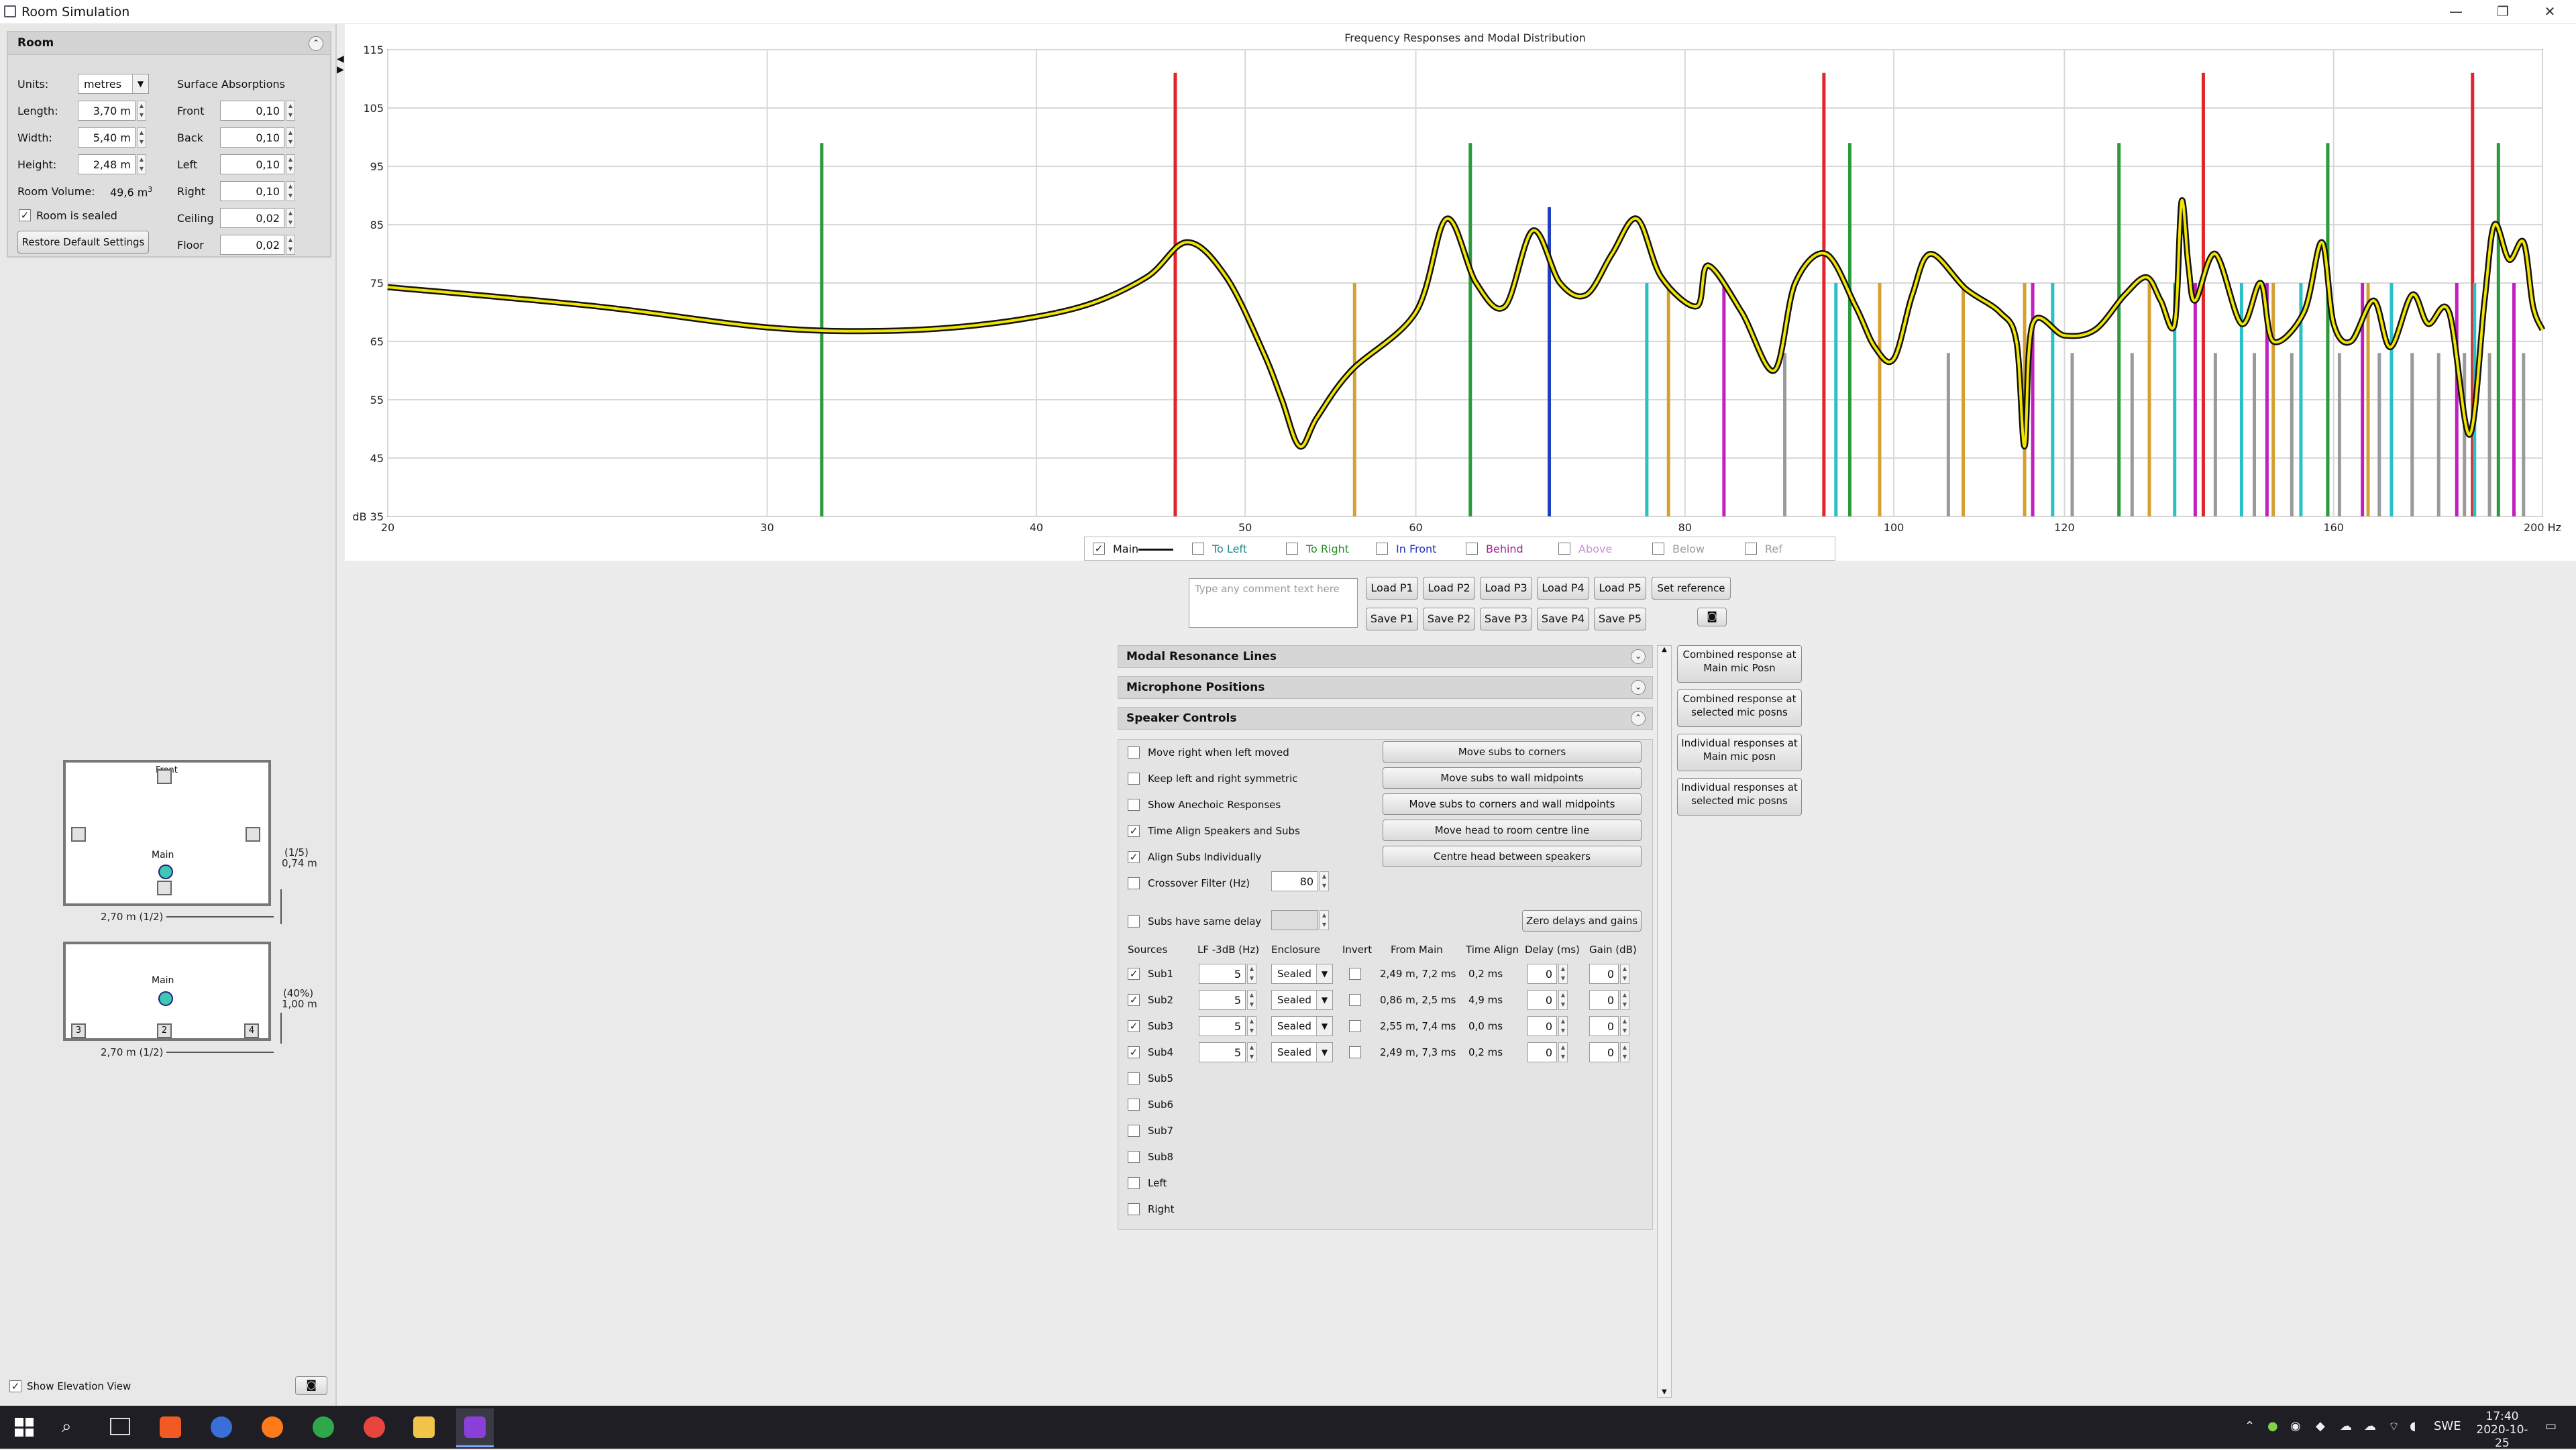  What do you see at coordinates (78, 834) in the screenshot?
I see `left-speaker` at bounding box center [78, 834].